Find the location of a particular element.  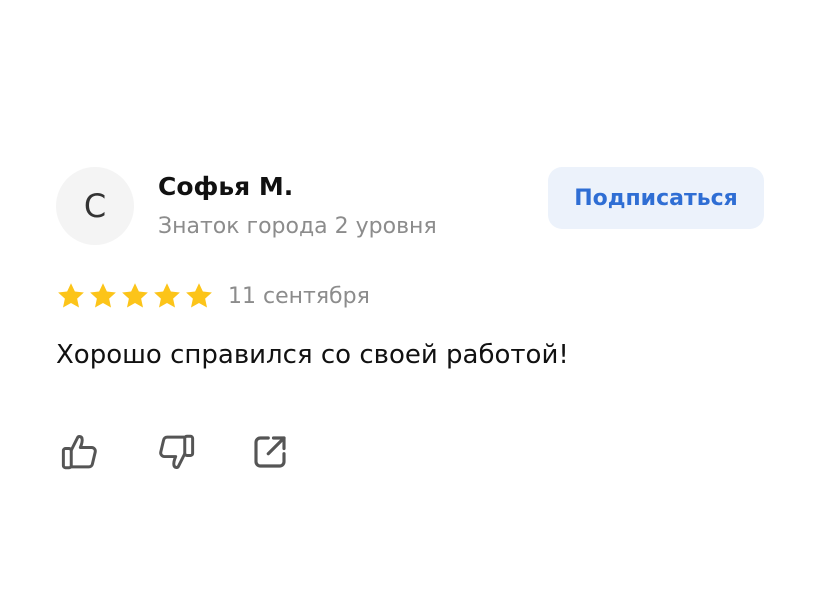

thumbs-up-icon is located at coordinates (79, 452).